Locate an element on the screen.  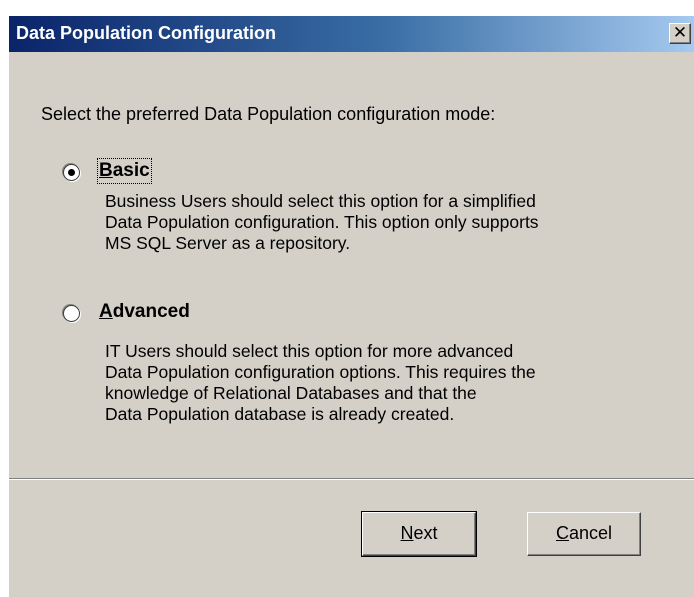
radio-selected-dot is located at coordinates (71, 172).